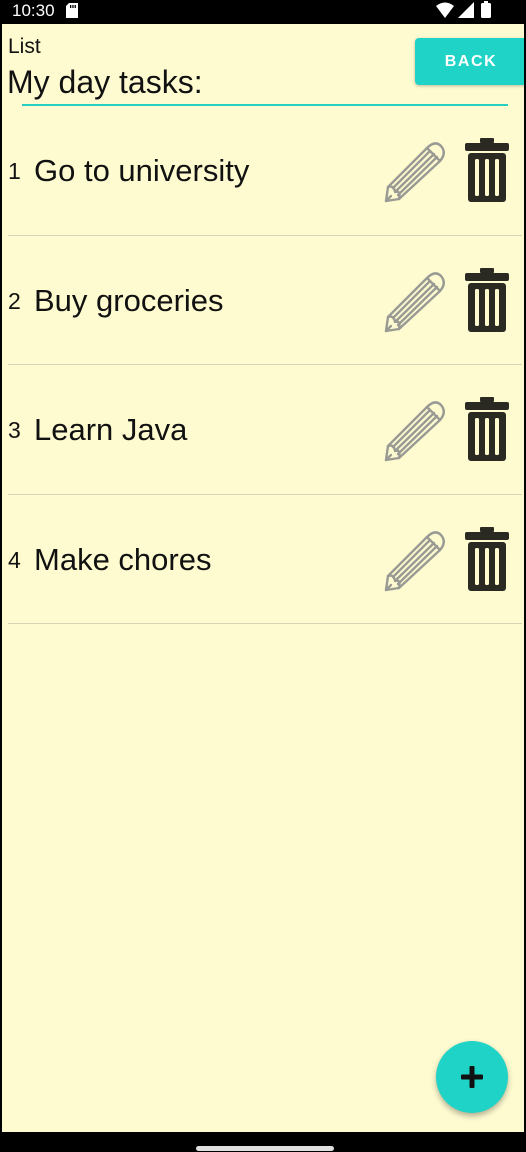 Image resolution: width=526 pixels, height=1152 pixels. I want to click on status-time: 10:30, so click(33, 10).